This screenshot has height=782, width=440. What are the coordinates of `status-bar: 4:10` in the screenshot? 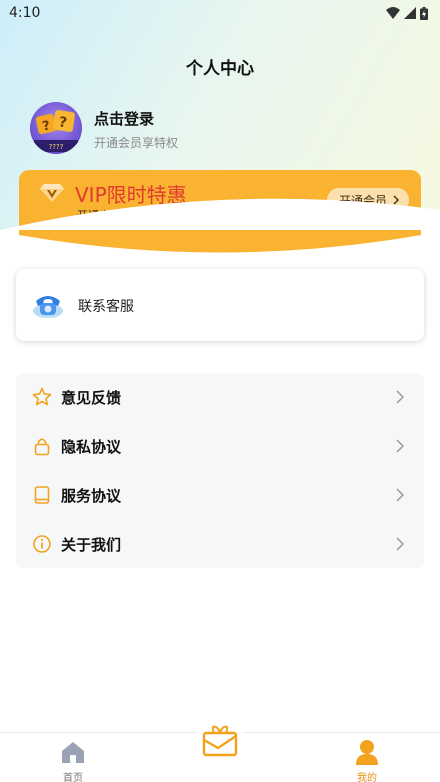 It's located at (220, 13).